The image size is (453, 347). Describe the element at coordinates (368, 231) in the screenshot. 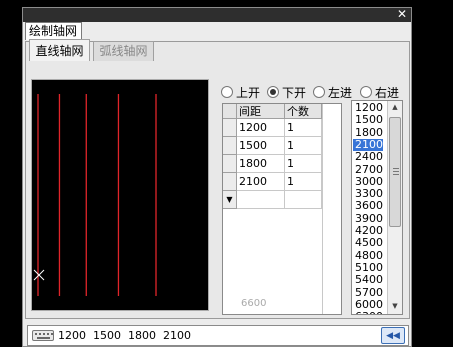

I see `spacing-list-item: 4200` at that location.